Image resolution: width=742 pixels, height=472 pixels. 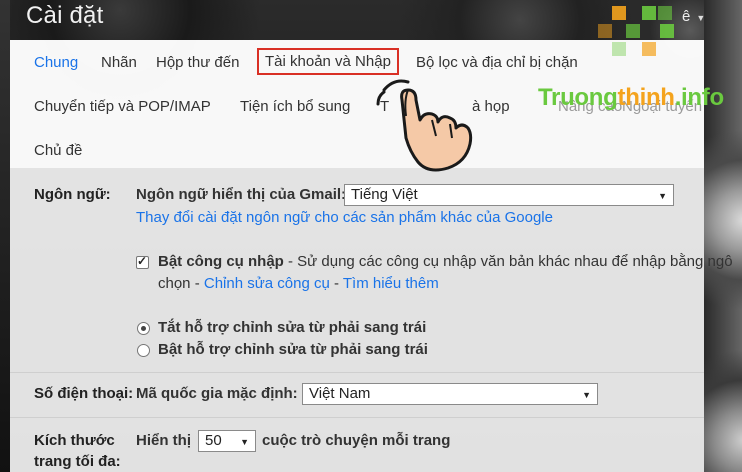 I want to click on checkmark-icon: ✓, so click(x=142, y=261).